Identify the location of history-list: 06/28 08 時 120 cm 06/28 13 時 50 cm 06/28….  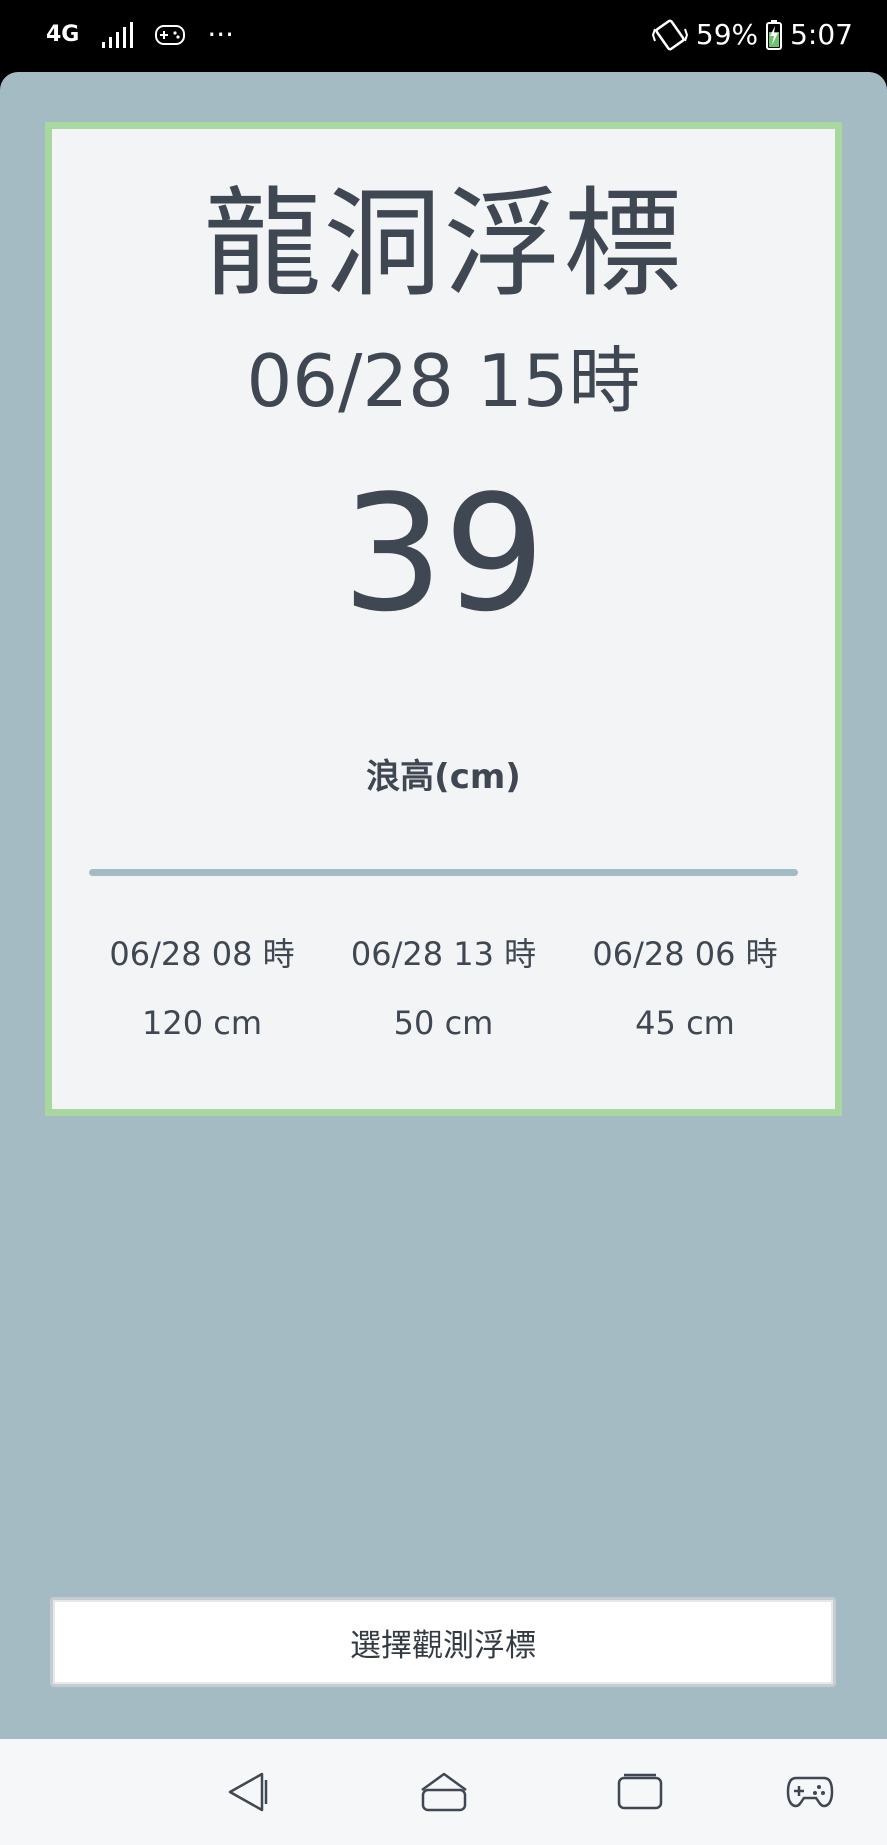
(443, 986).